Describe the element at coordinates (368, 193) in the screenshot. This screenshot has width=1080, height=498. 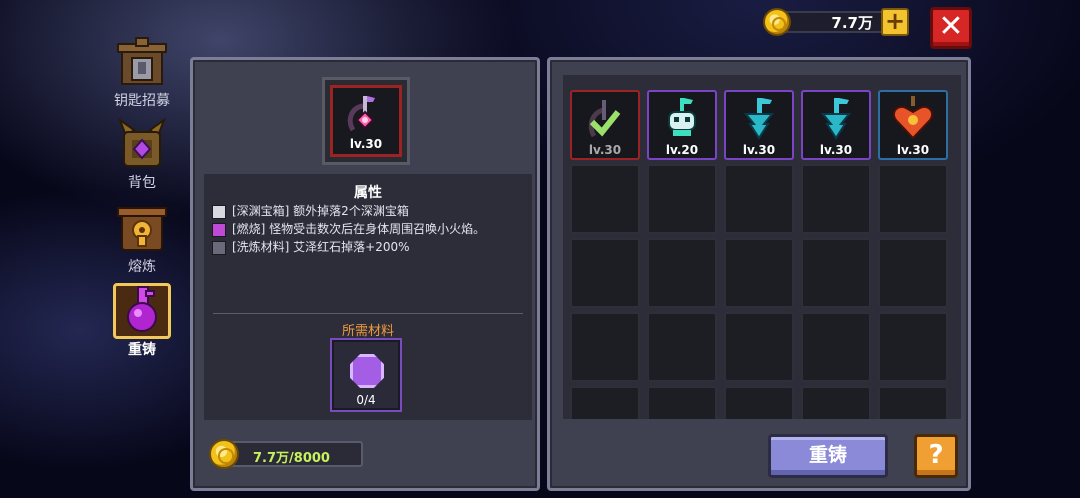
I see `attributes-title: 属性` at that location.